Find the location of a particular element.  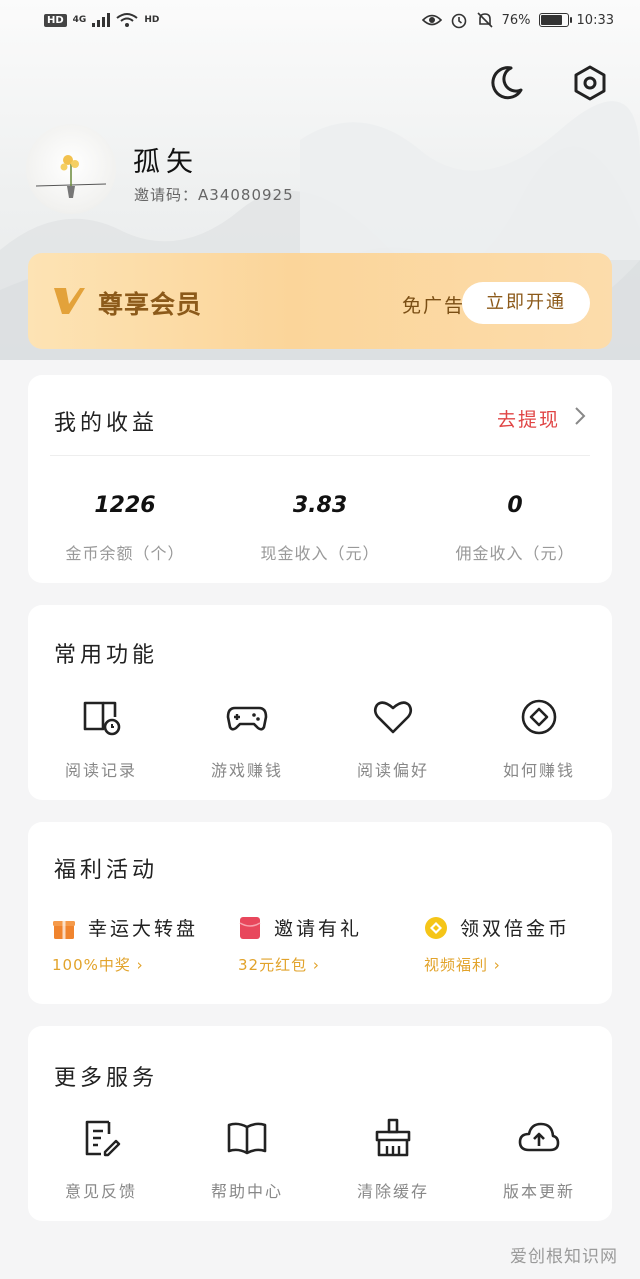

eye-icon is located at coordinates (431, 20).